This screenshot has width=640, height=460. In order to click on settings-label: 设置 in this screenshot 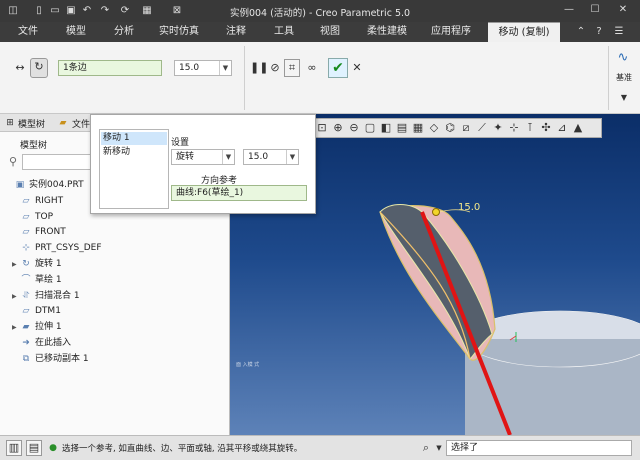, I will do `click(180, 143)`.